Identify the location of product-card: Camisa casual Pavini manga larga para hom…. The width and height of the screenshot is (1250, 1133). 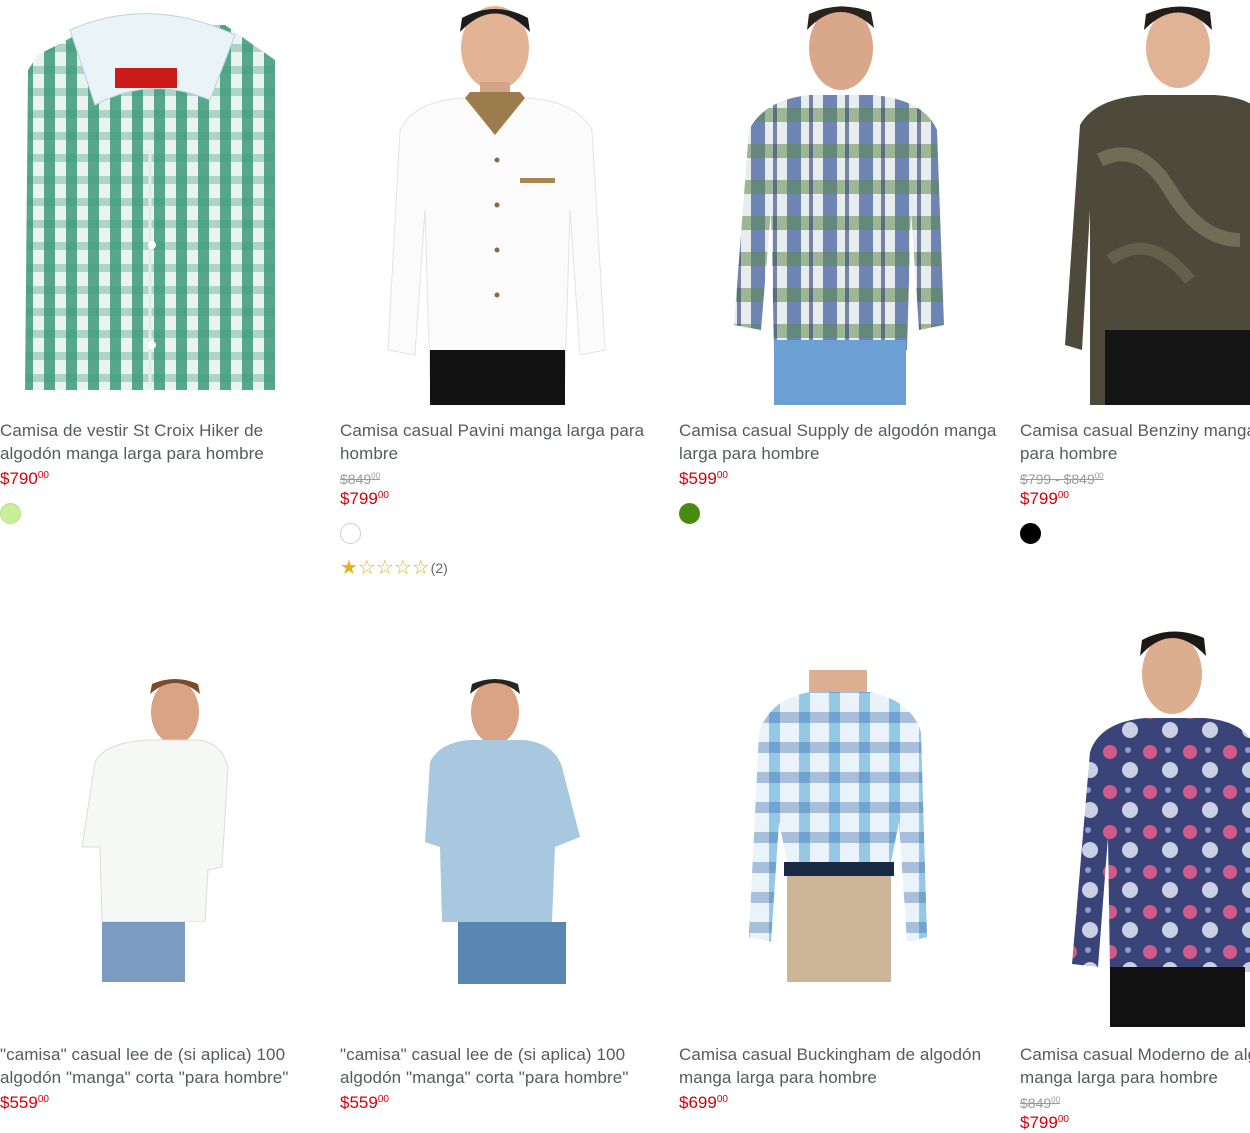
(505, 289).